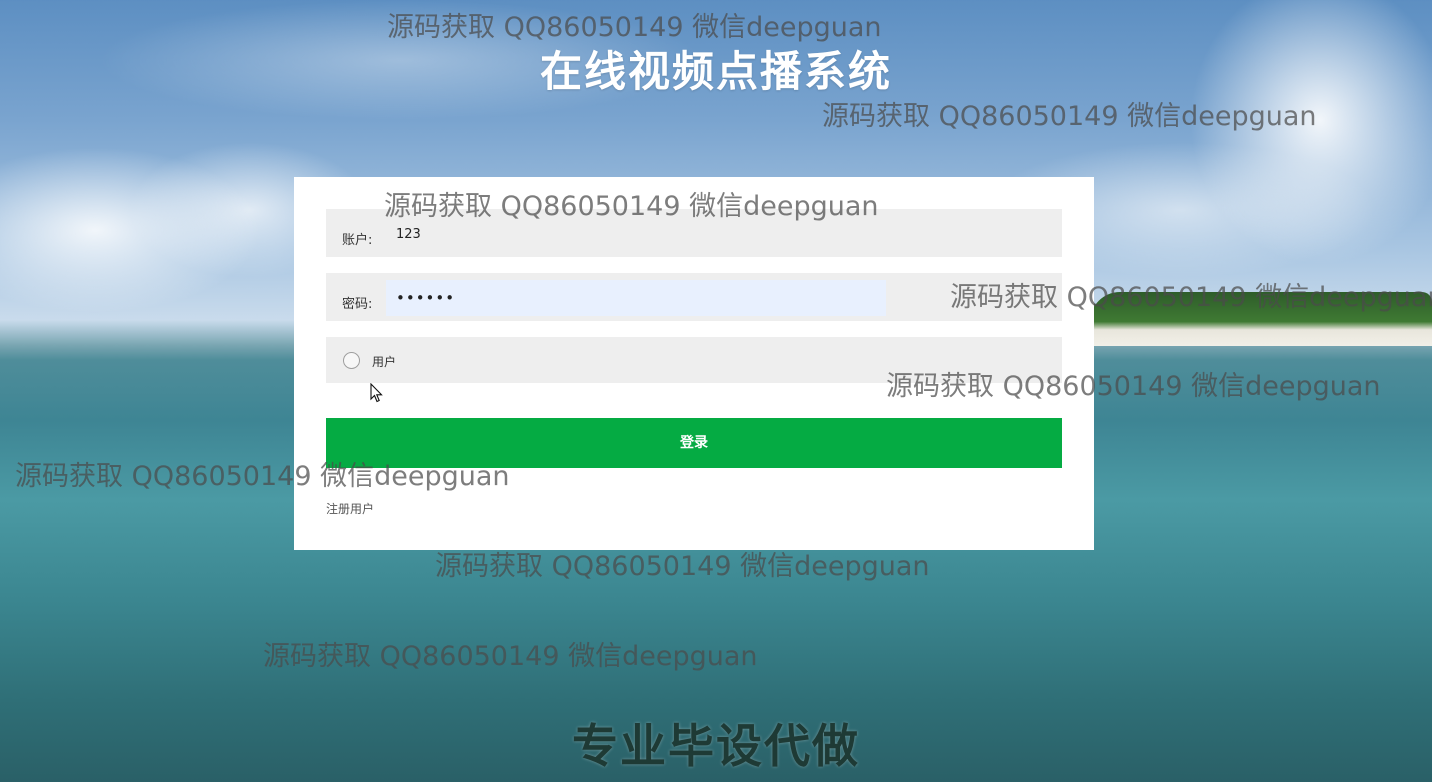 The image size is (1432, 782). What do you see at coordinates (716, 746) in the screenshot?
I see `promo-banner: 专业毕设代做` at bounding box center [716, 746].